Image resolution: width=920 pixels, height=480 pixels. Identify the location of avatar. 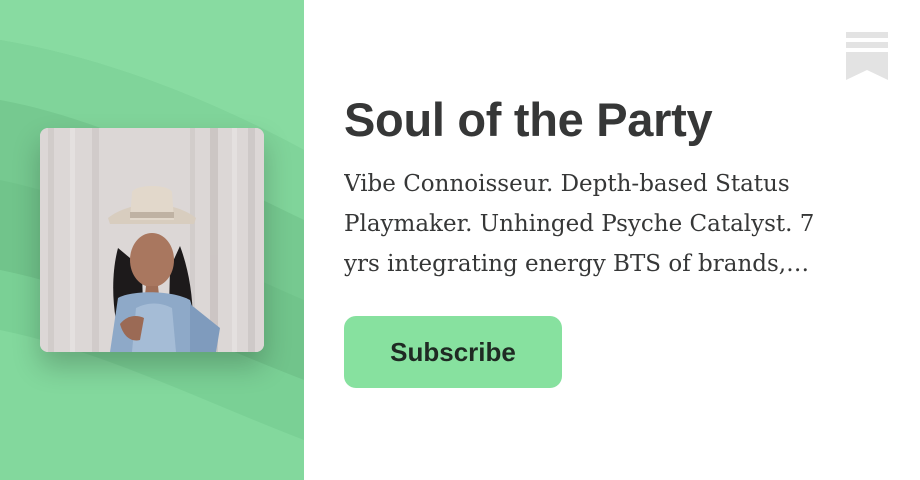
(152, 240).